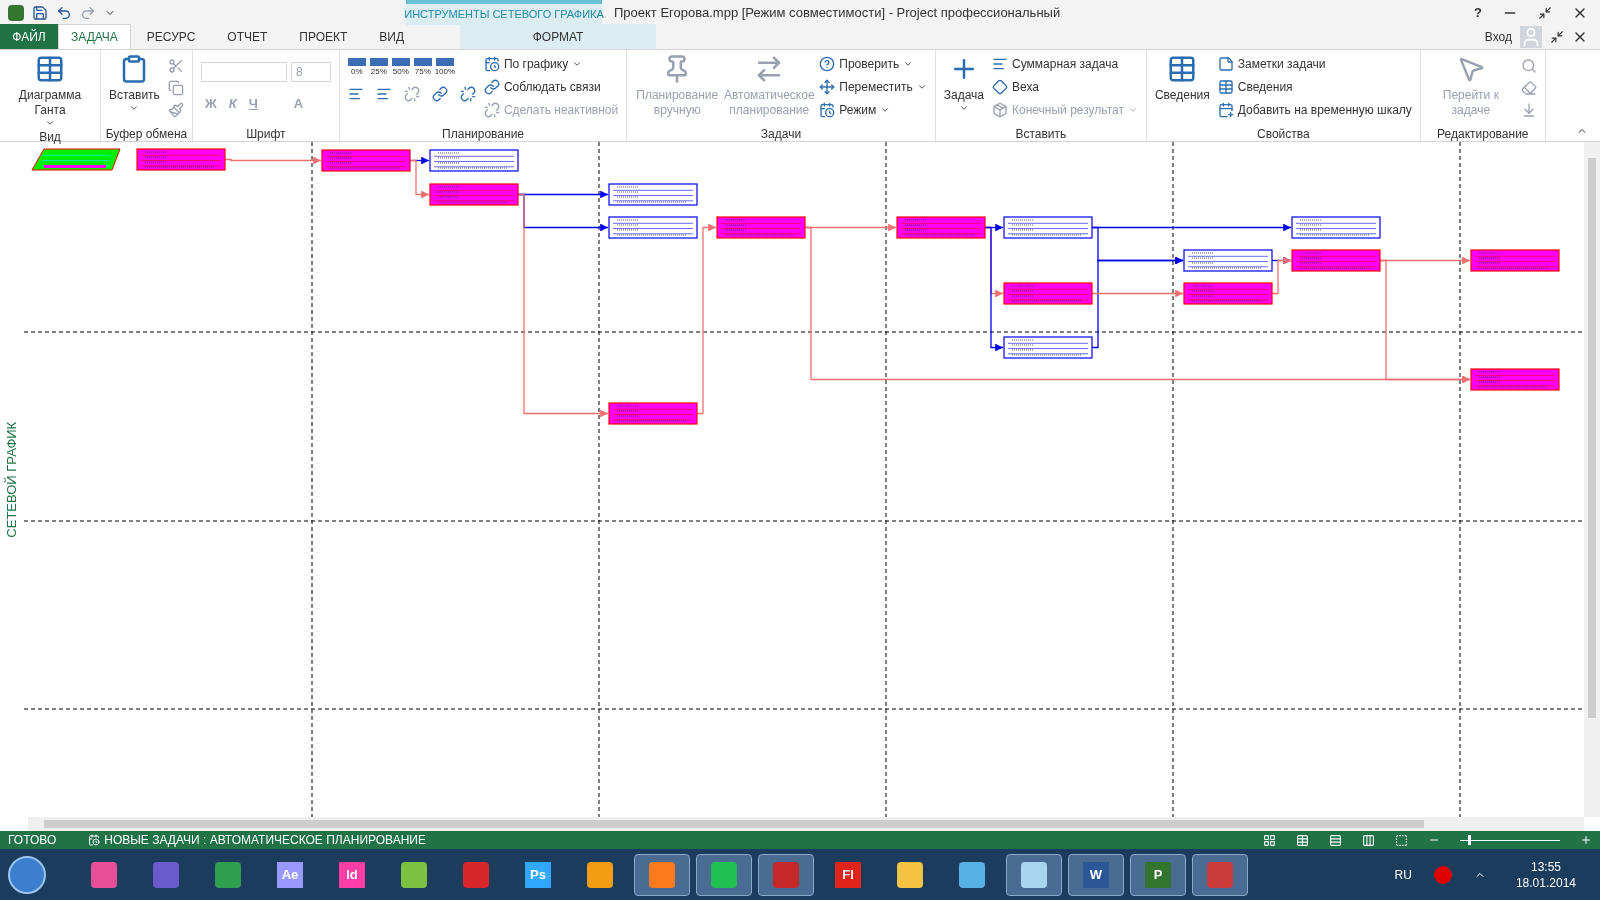  I want to click on percent-complete-button: 100%, so click(444, 68).